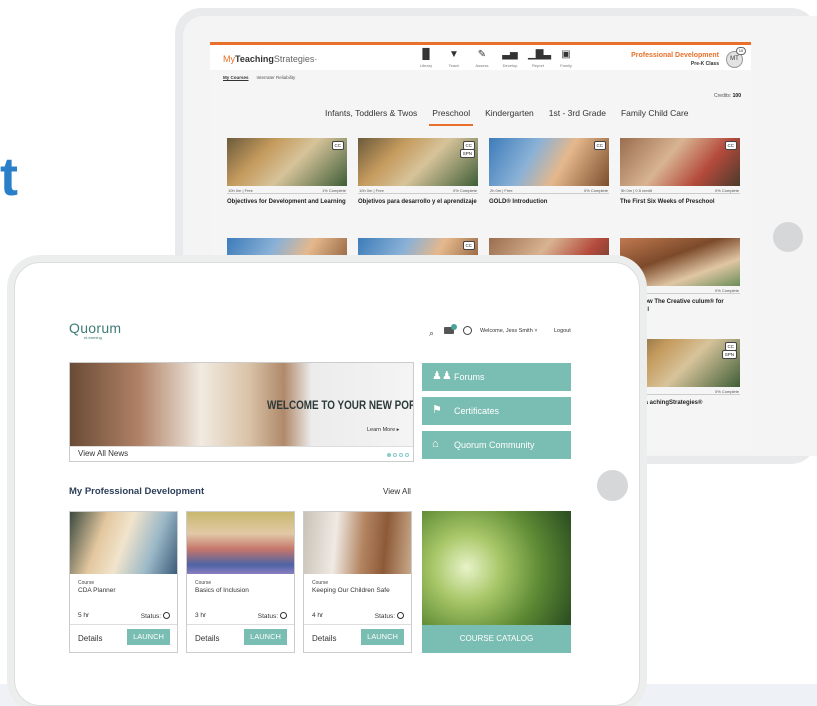  What do you see at coordinates (318, 615) in the screenshot?
I see `course-hours: 4 hr` at bounding box center [318, 615].